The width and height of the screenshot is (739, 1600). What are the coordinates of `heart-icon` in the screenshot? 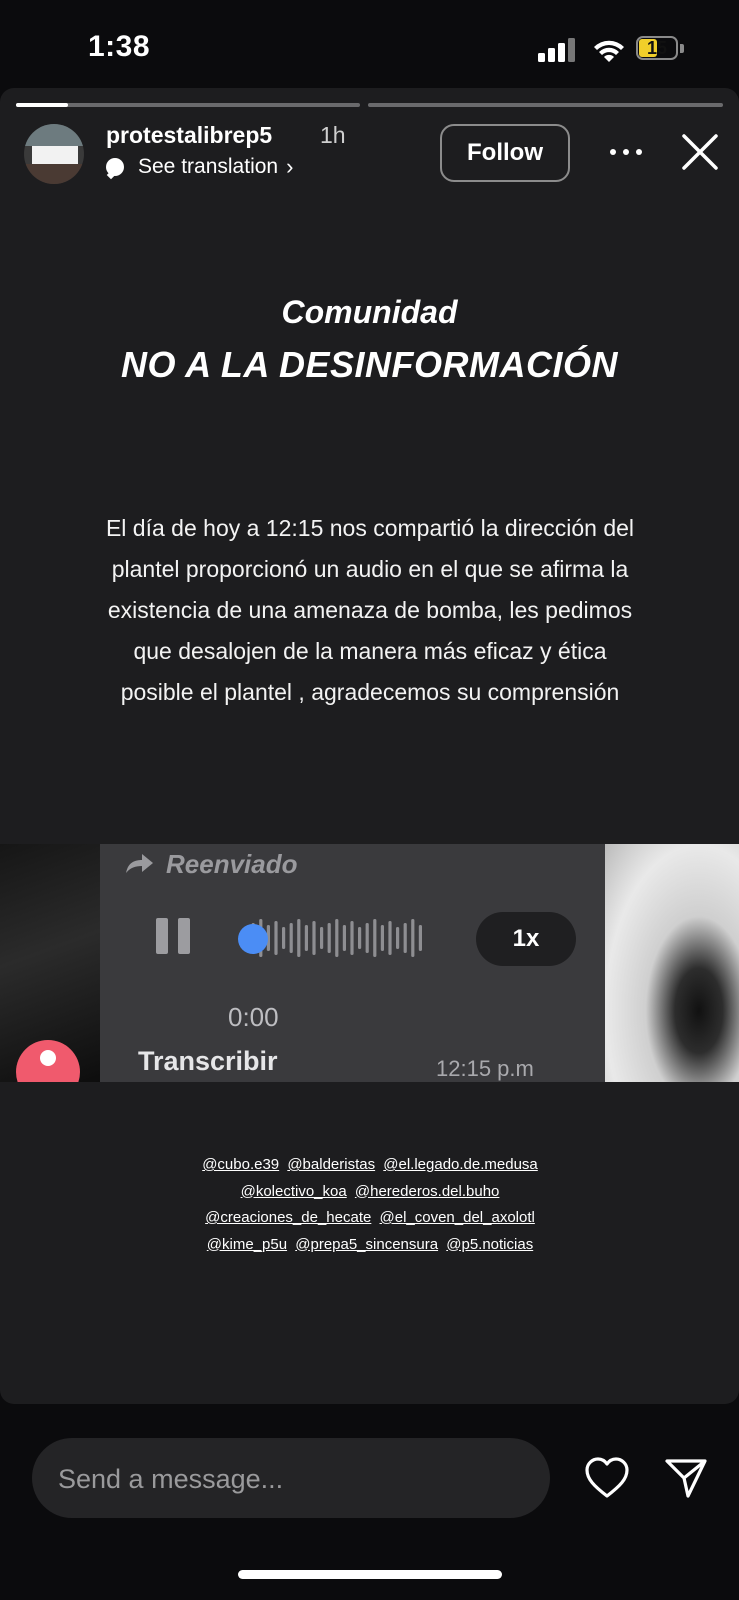 It's located at (607, 1478).